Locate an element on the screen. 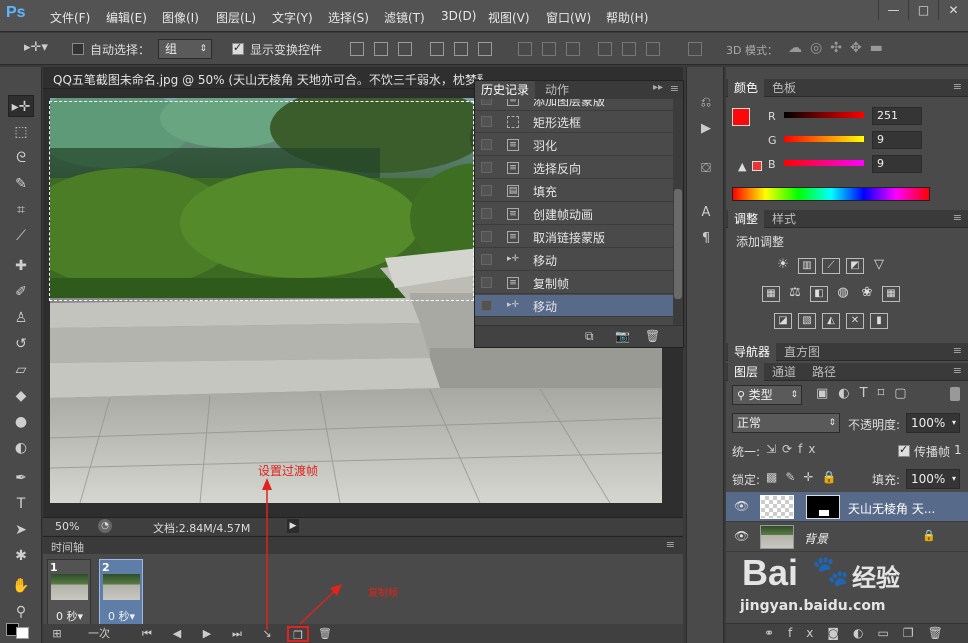 This screenshot has height=643, width=968. brightness-icon: ☀ is located at coordinates (783, 266).